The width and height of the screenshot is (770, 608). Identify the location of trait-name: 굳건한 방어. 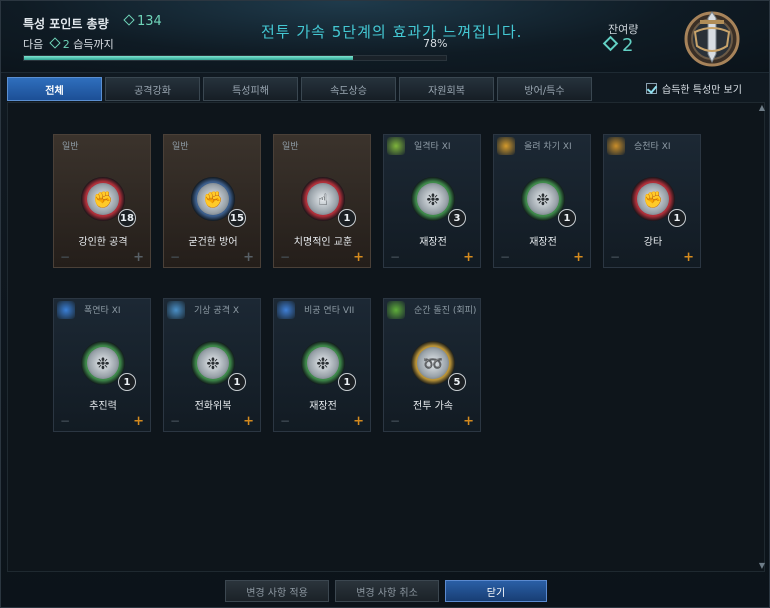
(213, 242).